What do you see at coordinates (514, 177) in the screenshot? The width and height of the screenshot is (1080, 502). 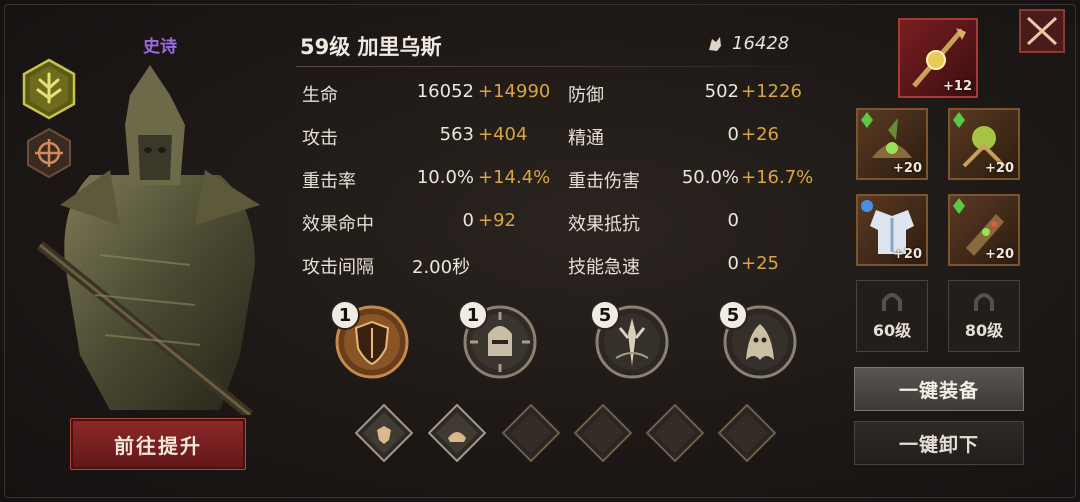 I see `stat-bonus: +14.4%` at bounding box center [514, 177].